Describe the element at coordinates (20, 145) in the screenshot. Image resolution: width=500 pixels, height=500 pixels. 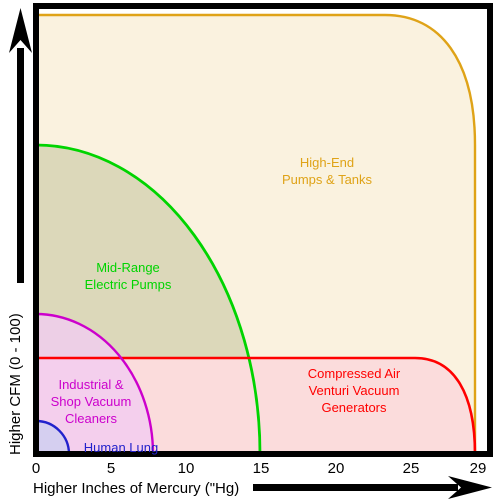
I see `y-axis-arrow-icon` at that location.